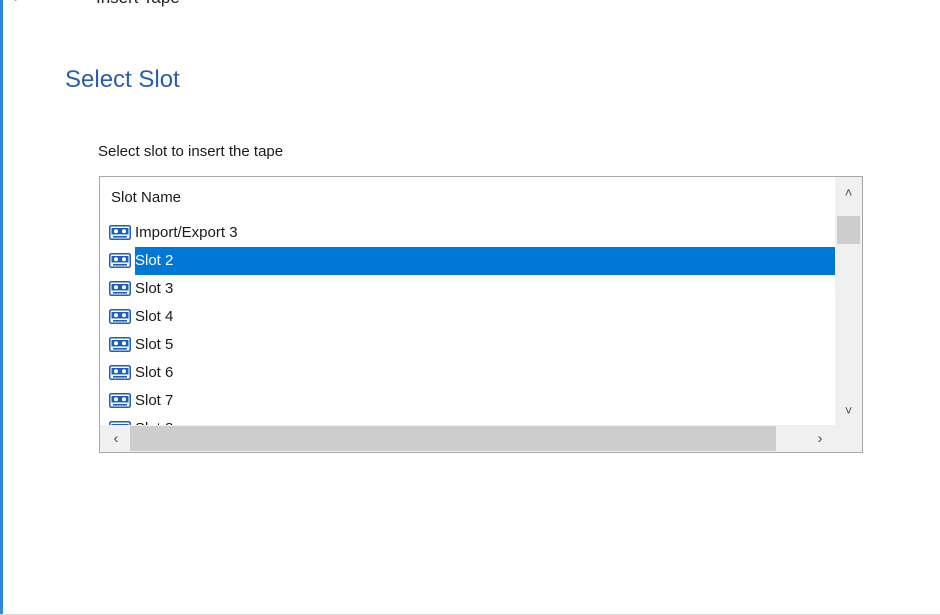  Describe the element at coordinates (848, 411) in the screenshot. I see `scroll-down-icon: ˅` at that location.